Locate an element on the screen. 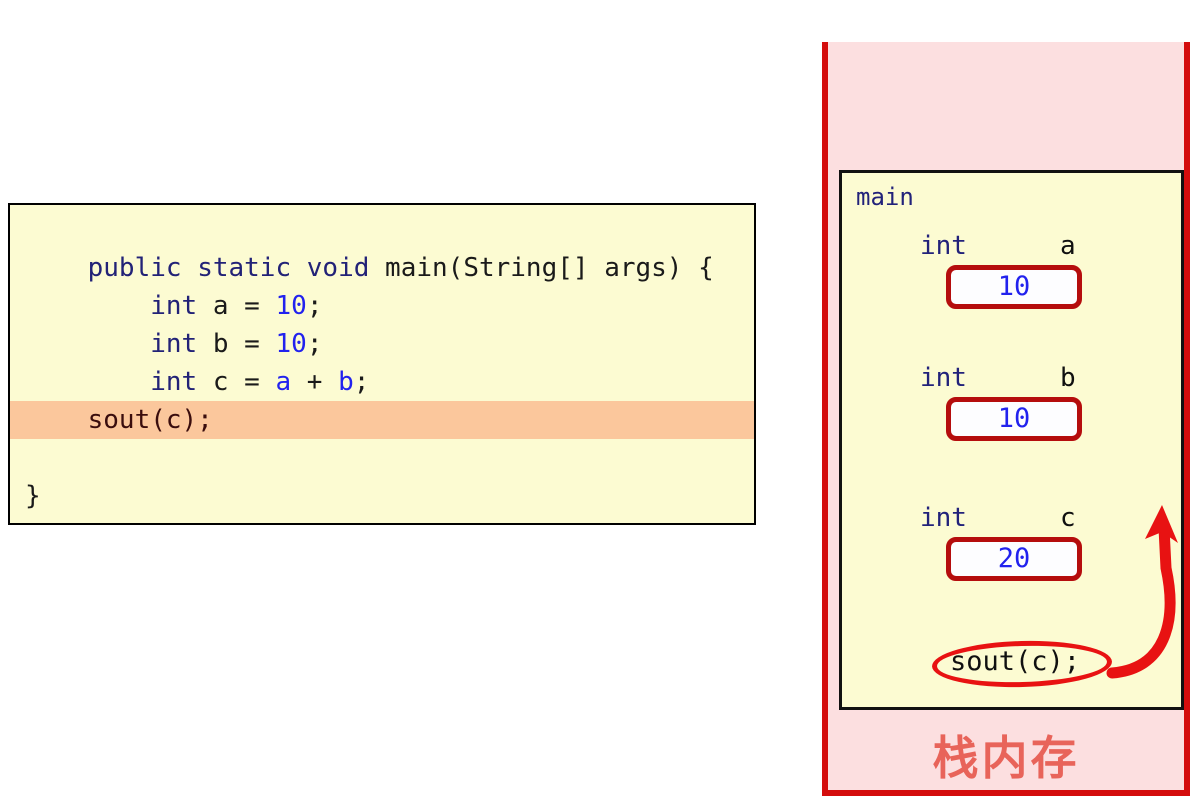  code-token-plain: c = is located at coordinates (236, 382).